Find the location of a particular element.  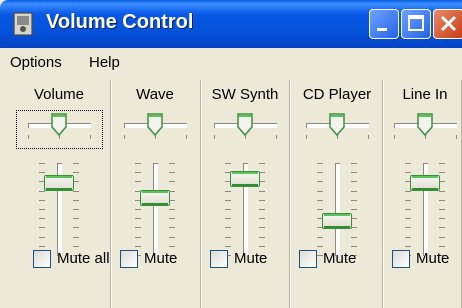

maximize-button is located at coordinates (416, 24).